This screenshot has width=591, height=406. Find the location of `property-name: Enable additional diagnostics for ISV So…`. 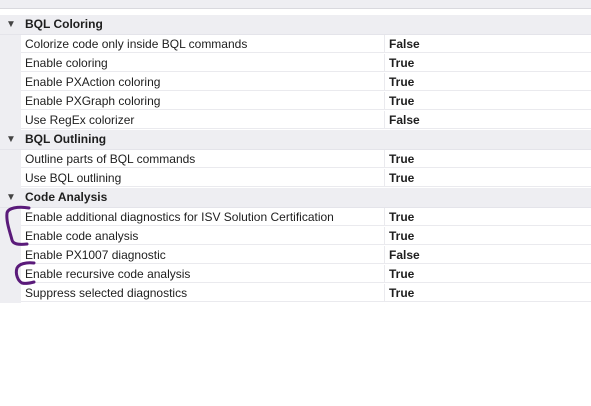

property-name: Enable additional diagnostics for ISV So… is located at coordinates (203, 217).